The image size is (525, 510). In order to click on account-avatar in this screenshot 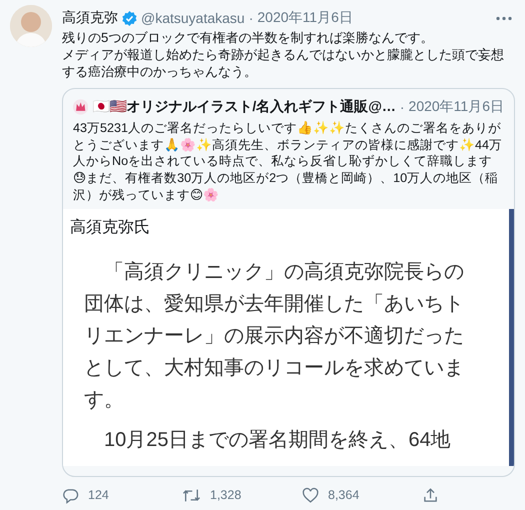, I will do `click(80, 107)`.